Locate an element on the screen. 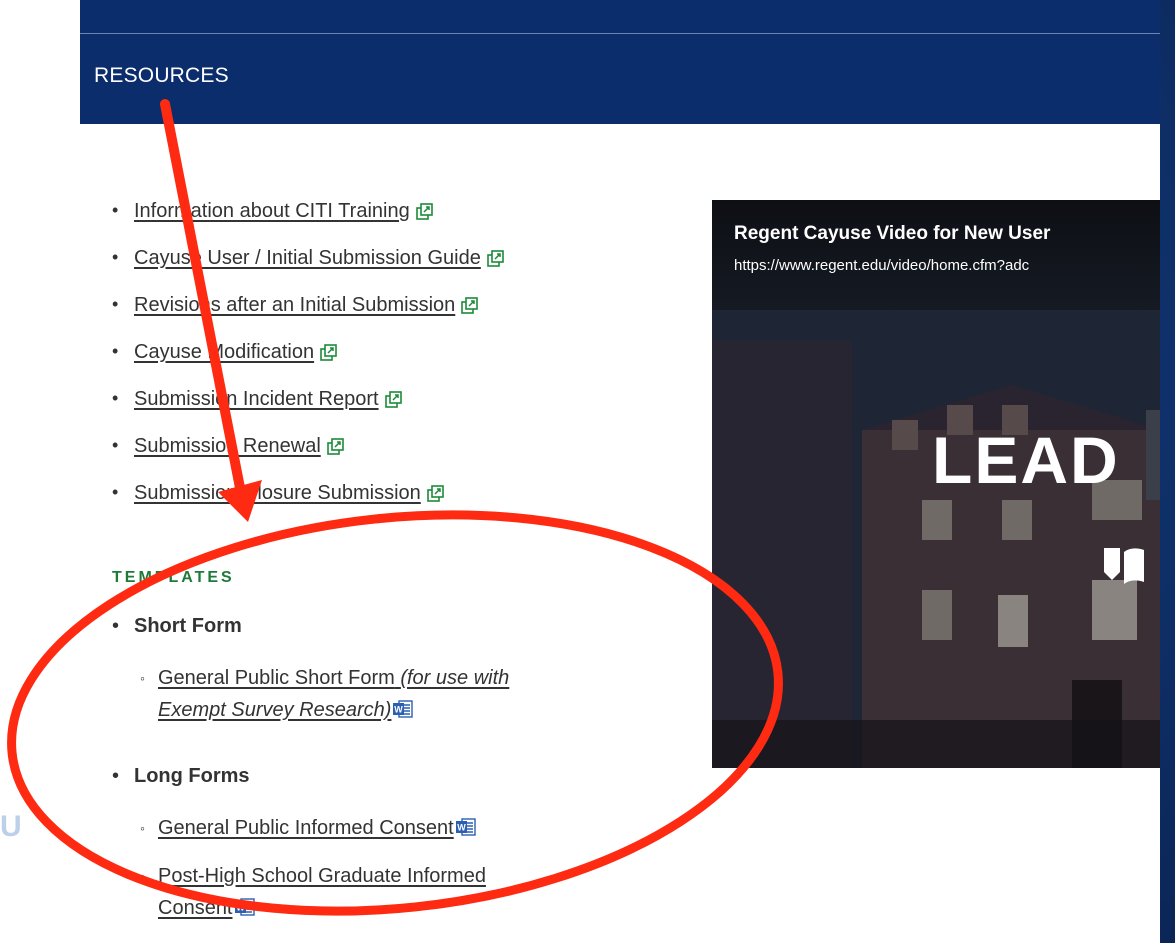 This screenshot has width=1175, height=943. long-form-item-general-public: General Public Informed ConsentW is located at coordinates (308, 828).